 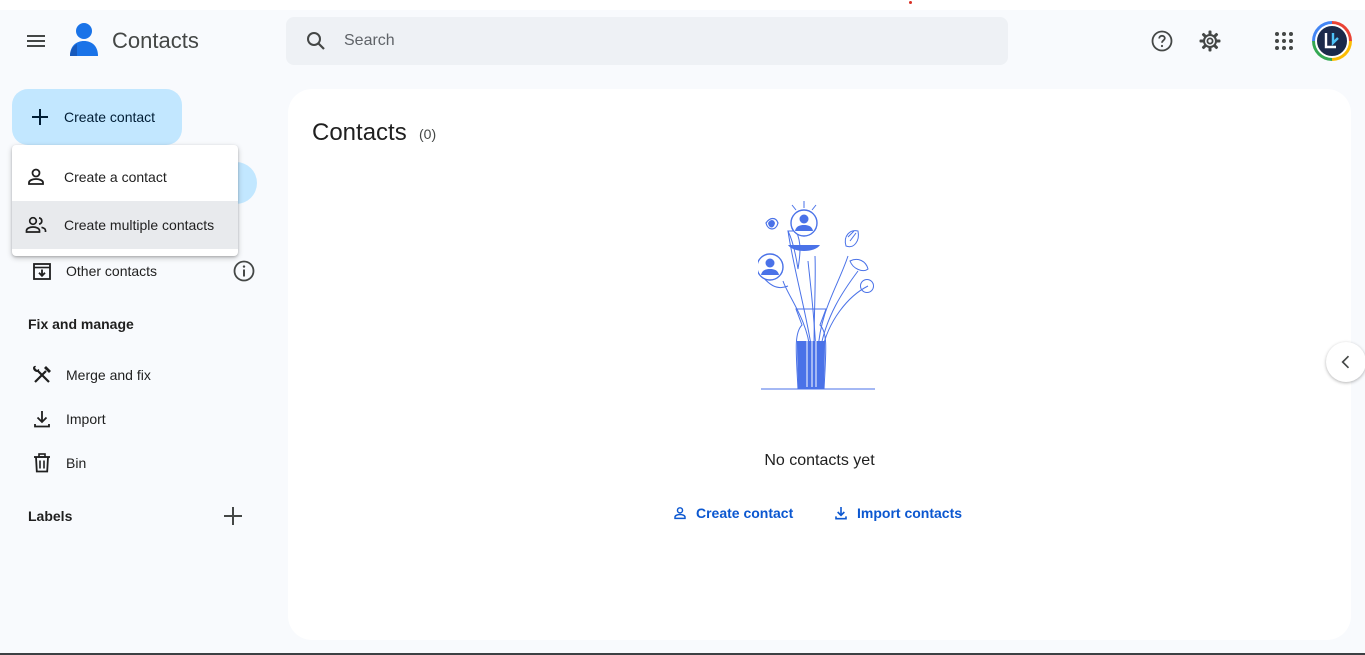 I want to click on google-apps-button, so click(x=1284, y=41).